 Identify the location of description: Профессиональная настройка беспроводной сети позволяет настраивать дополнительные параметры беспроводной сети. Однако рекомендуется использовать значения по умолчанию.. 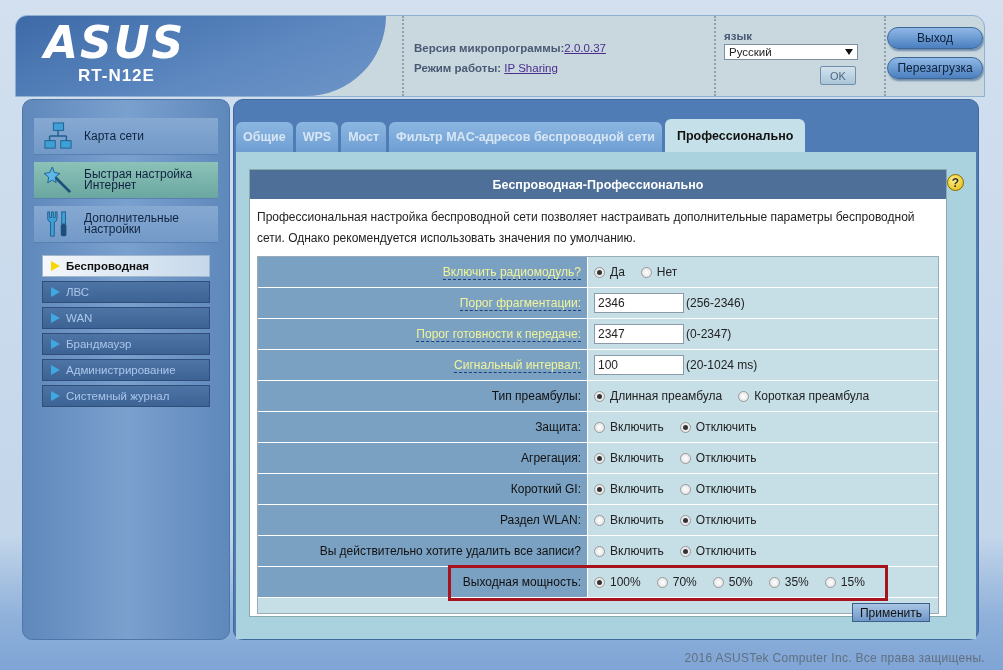
(586, 228).